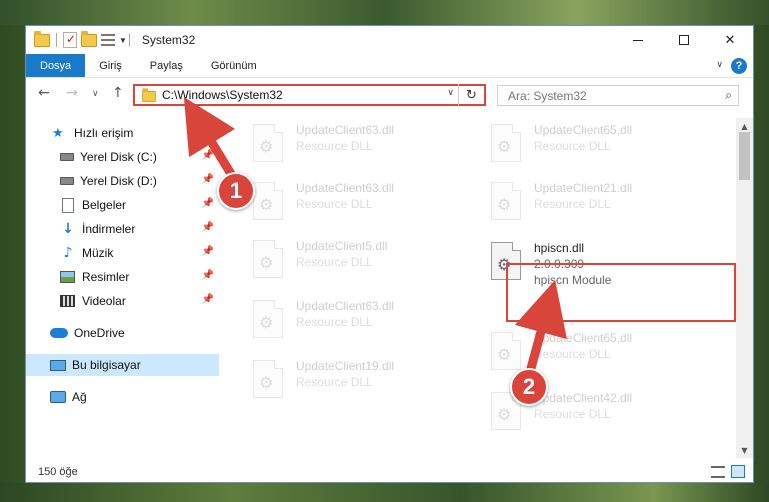  What do you see at coordinates (345, 366) in the screenshot?
I see `file-name: UpdateClient19.dll` at bounding box center [345, 366].